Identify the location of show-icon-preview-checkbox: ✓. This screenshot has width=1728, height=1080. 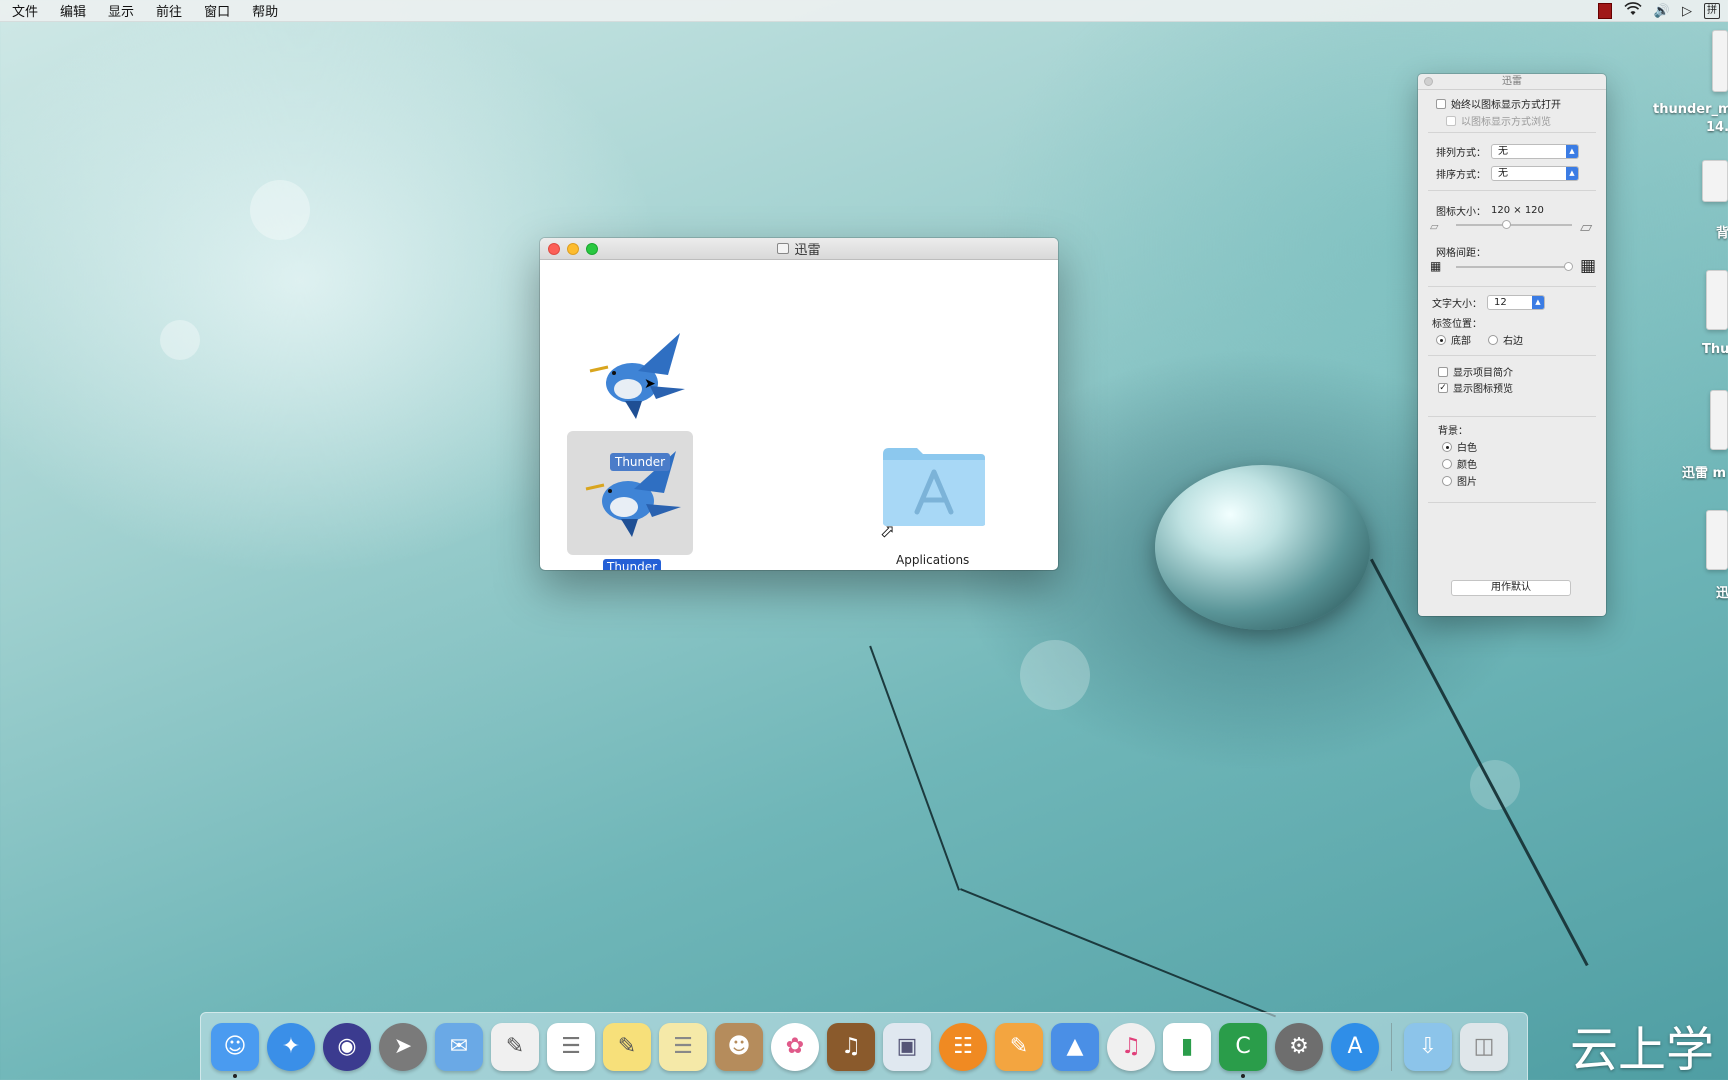
(1443, 387).